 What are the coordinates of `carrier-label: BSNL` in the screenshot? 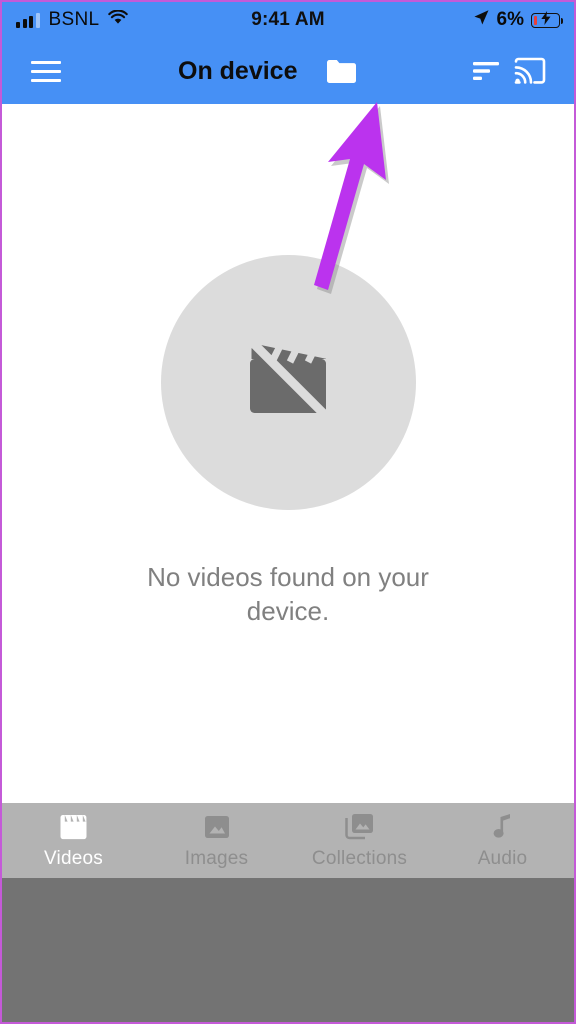 It's located at (74, 19).